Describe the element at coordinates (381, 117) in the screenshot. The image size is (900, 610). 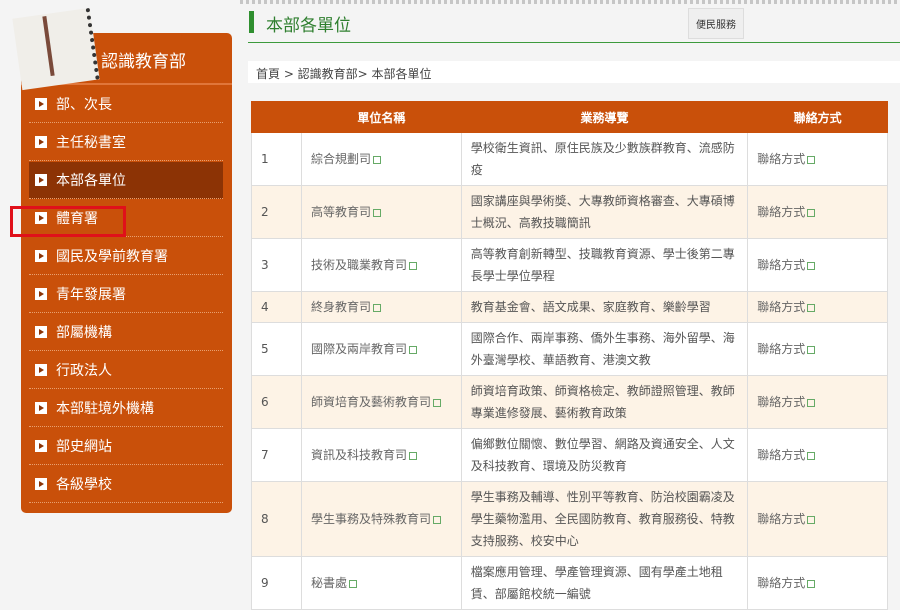
I see `header-name: 單位名稱` at that location.